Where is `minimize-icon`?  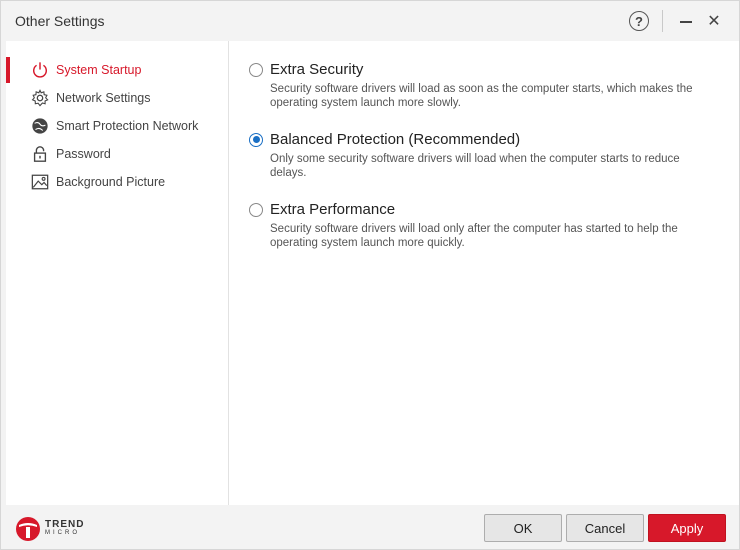 minimize-icon is located at coordinates (686, 22).